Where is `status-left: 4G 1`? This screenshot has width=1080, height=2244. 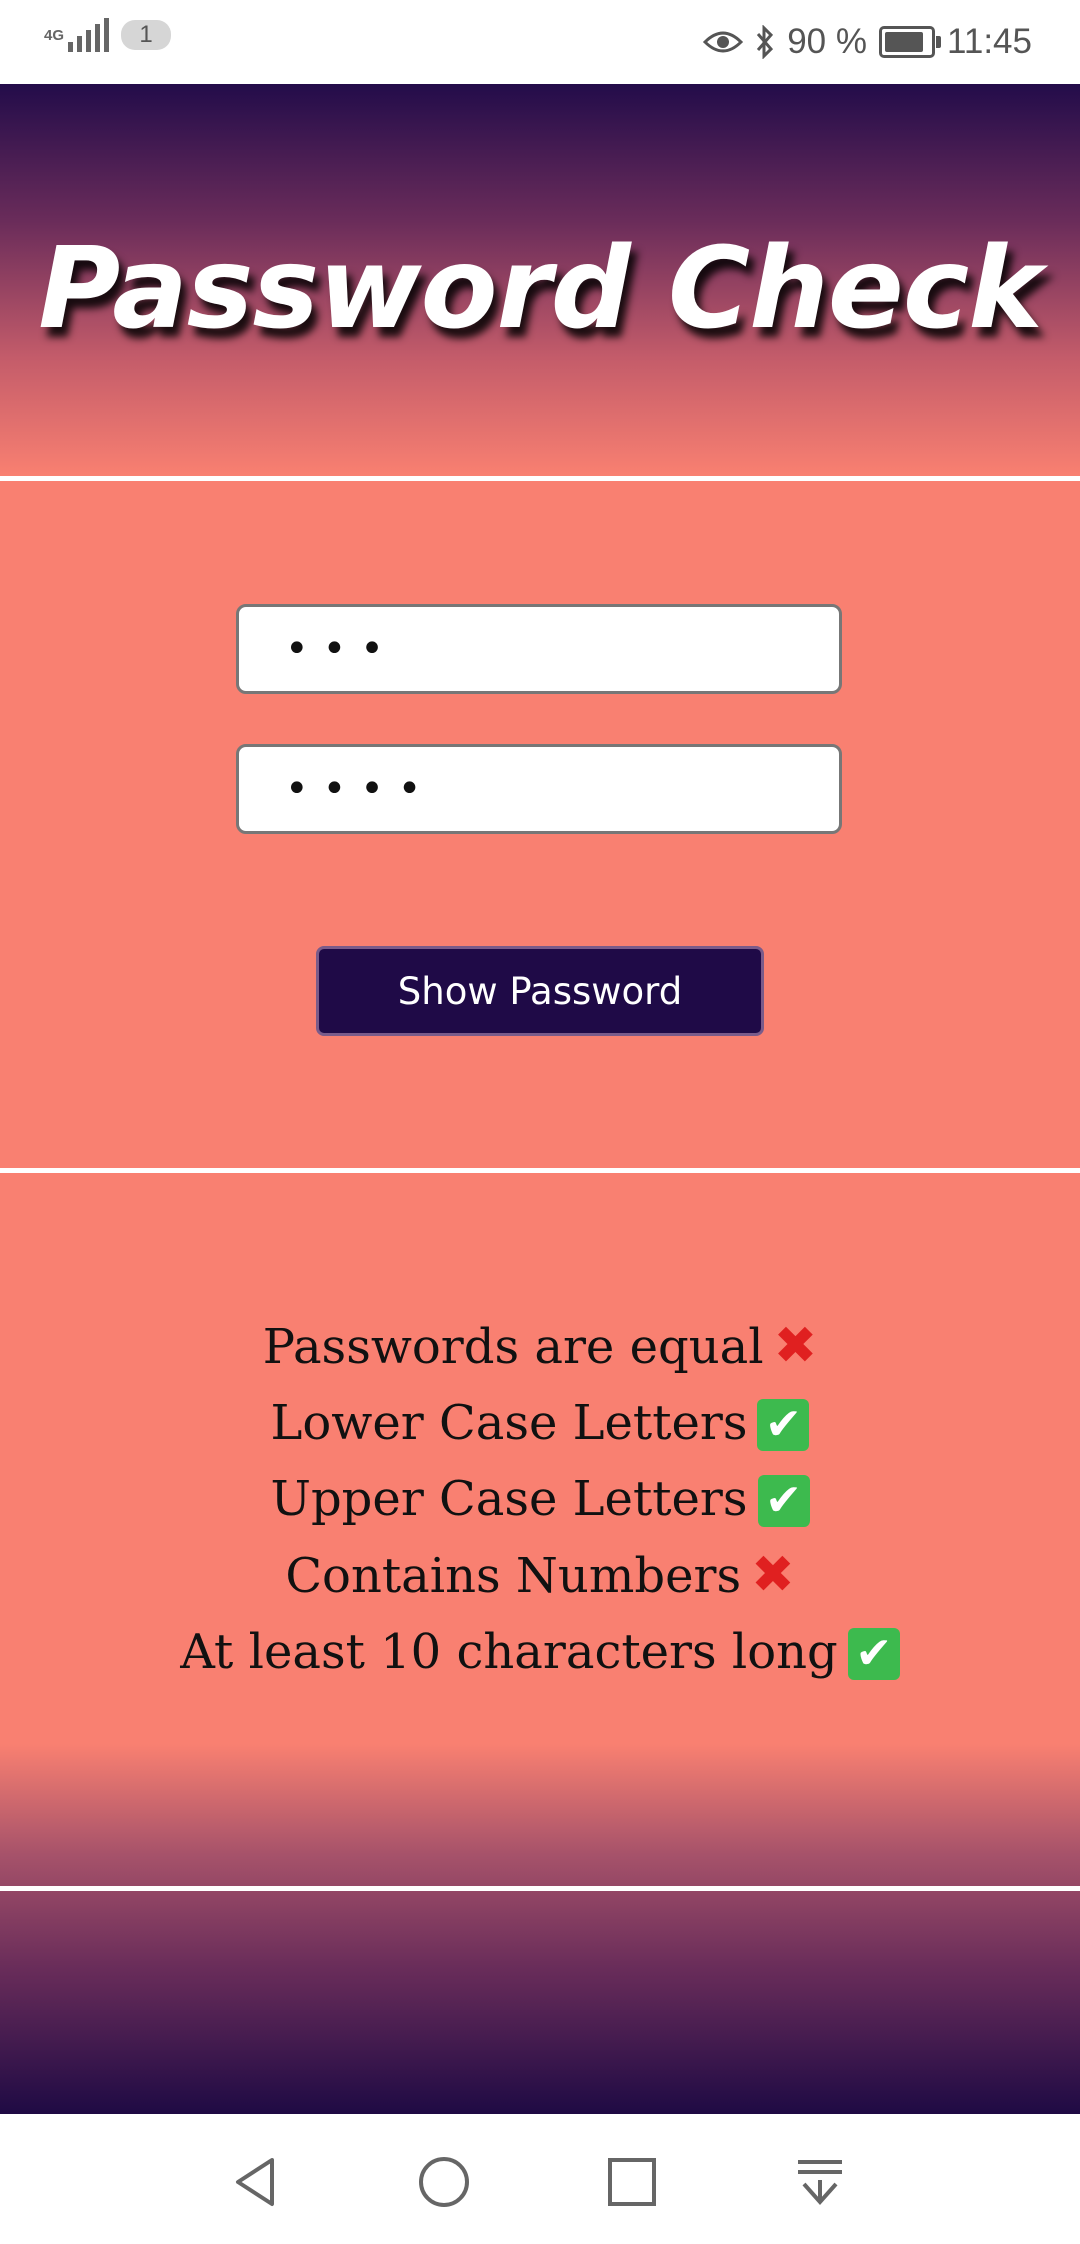 status-left: 4G 1 is located at coordinates (108, 35).